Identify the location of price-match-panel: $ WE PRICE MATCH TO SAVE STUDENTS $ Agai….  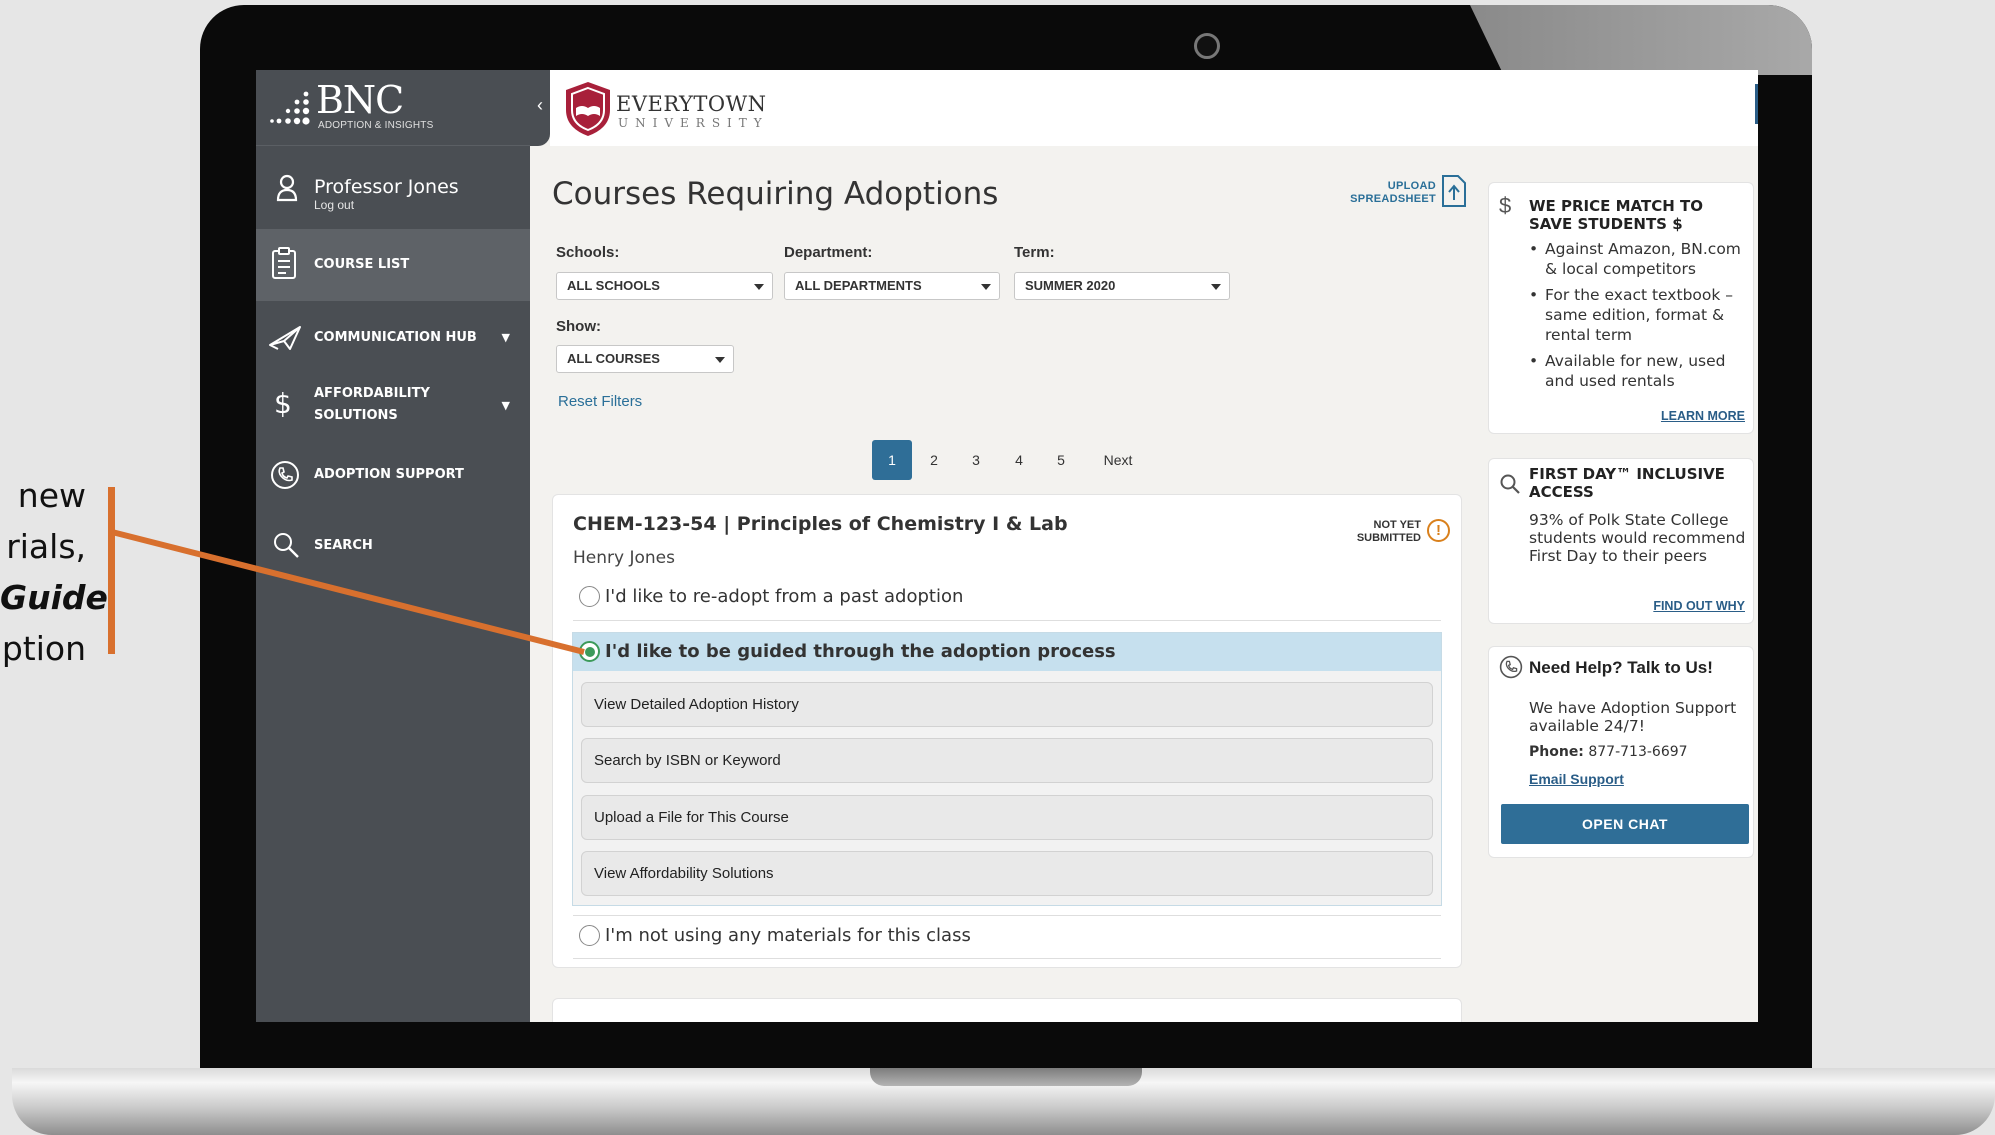
(1621, 308).